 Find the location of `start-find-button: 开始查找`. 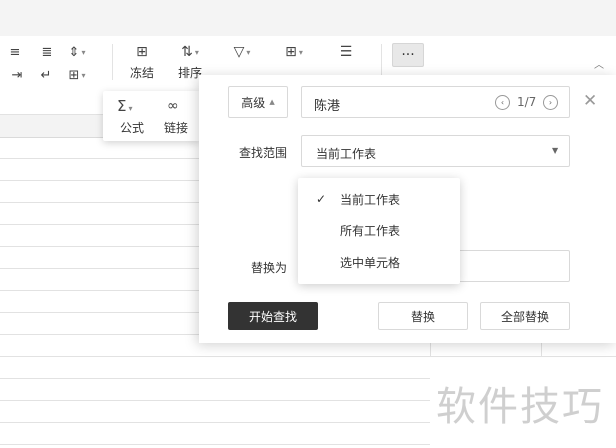

start-find-button: 开始查找 is located at coordinates (273, 316).